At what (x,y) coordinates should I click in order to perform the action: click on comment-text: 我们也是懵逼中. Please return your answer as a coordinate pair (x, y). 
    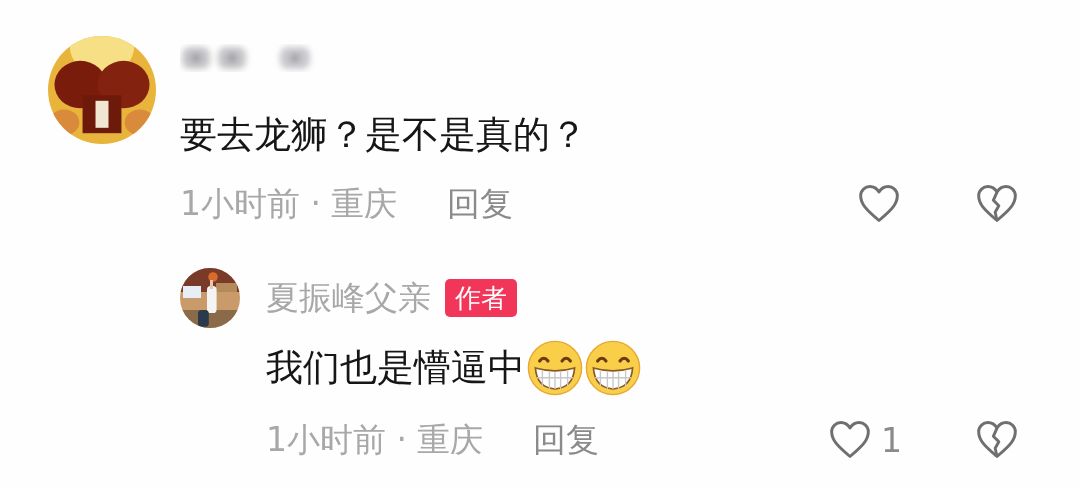
    Looking at the image, I should click on (643, 368).